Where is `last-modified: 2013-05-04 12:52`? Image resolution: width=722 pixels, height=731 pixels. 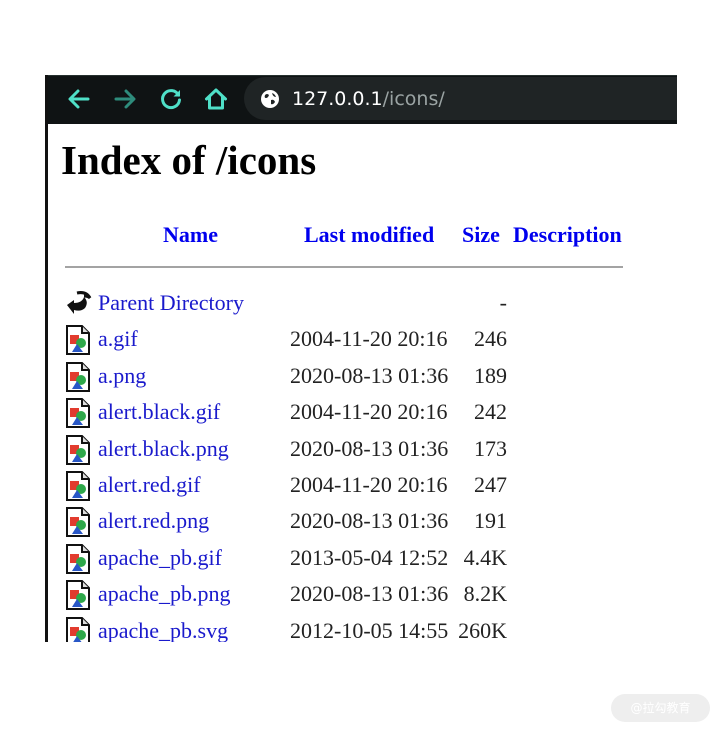 last-modified: 2013-05-04 12:52 is located at coordinates (369, 557).